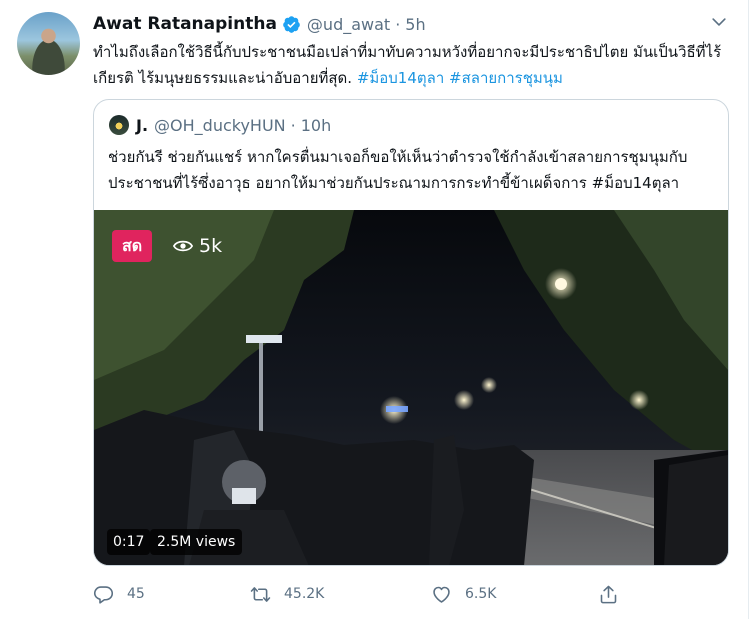  Describe the element at coordinates (129, 542) in the screenshot. I see `video-duration: 0:17` at that location.